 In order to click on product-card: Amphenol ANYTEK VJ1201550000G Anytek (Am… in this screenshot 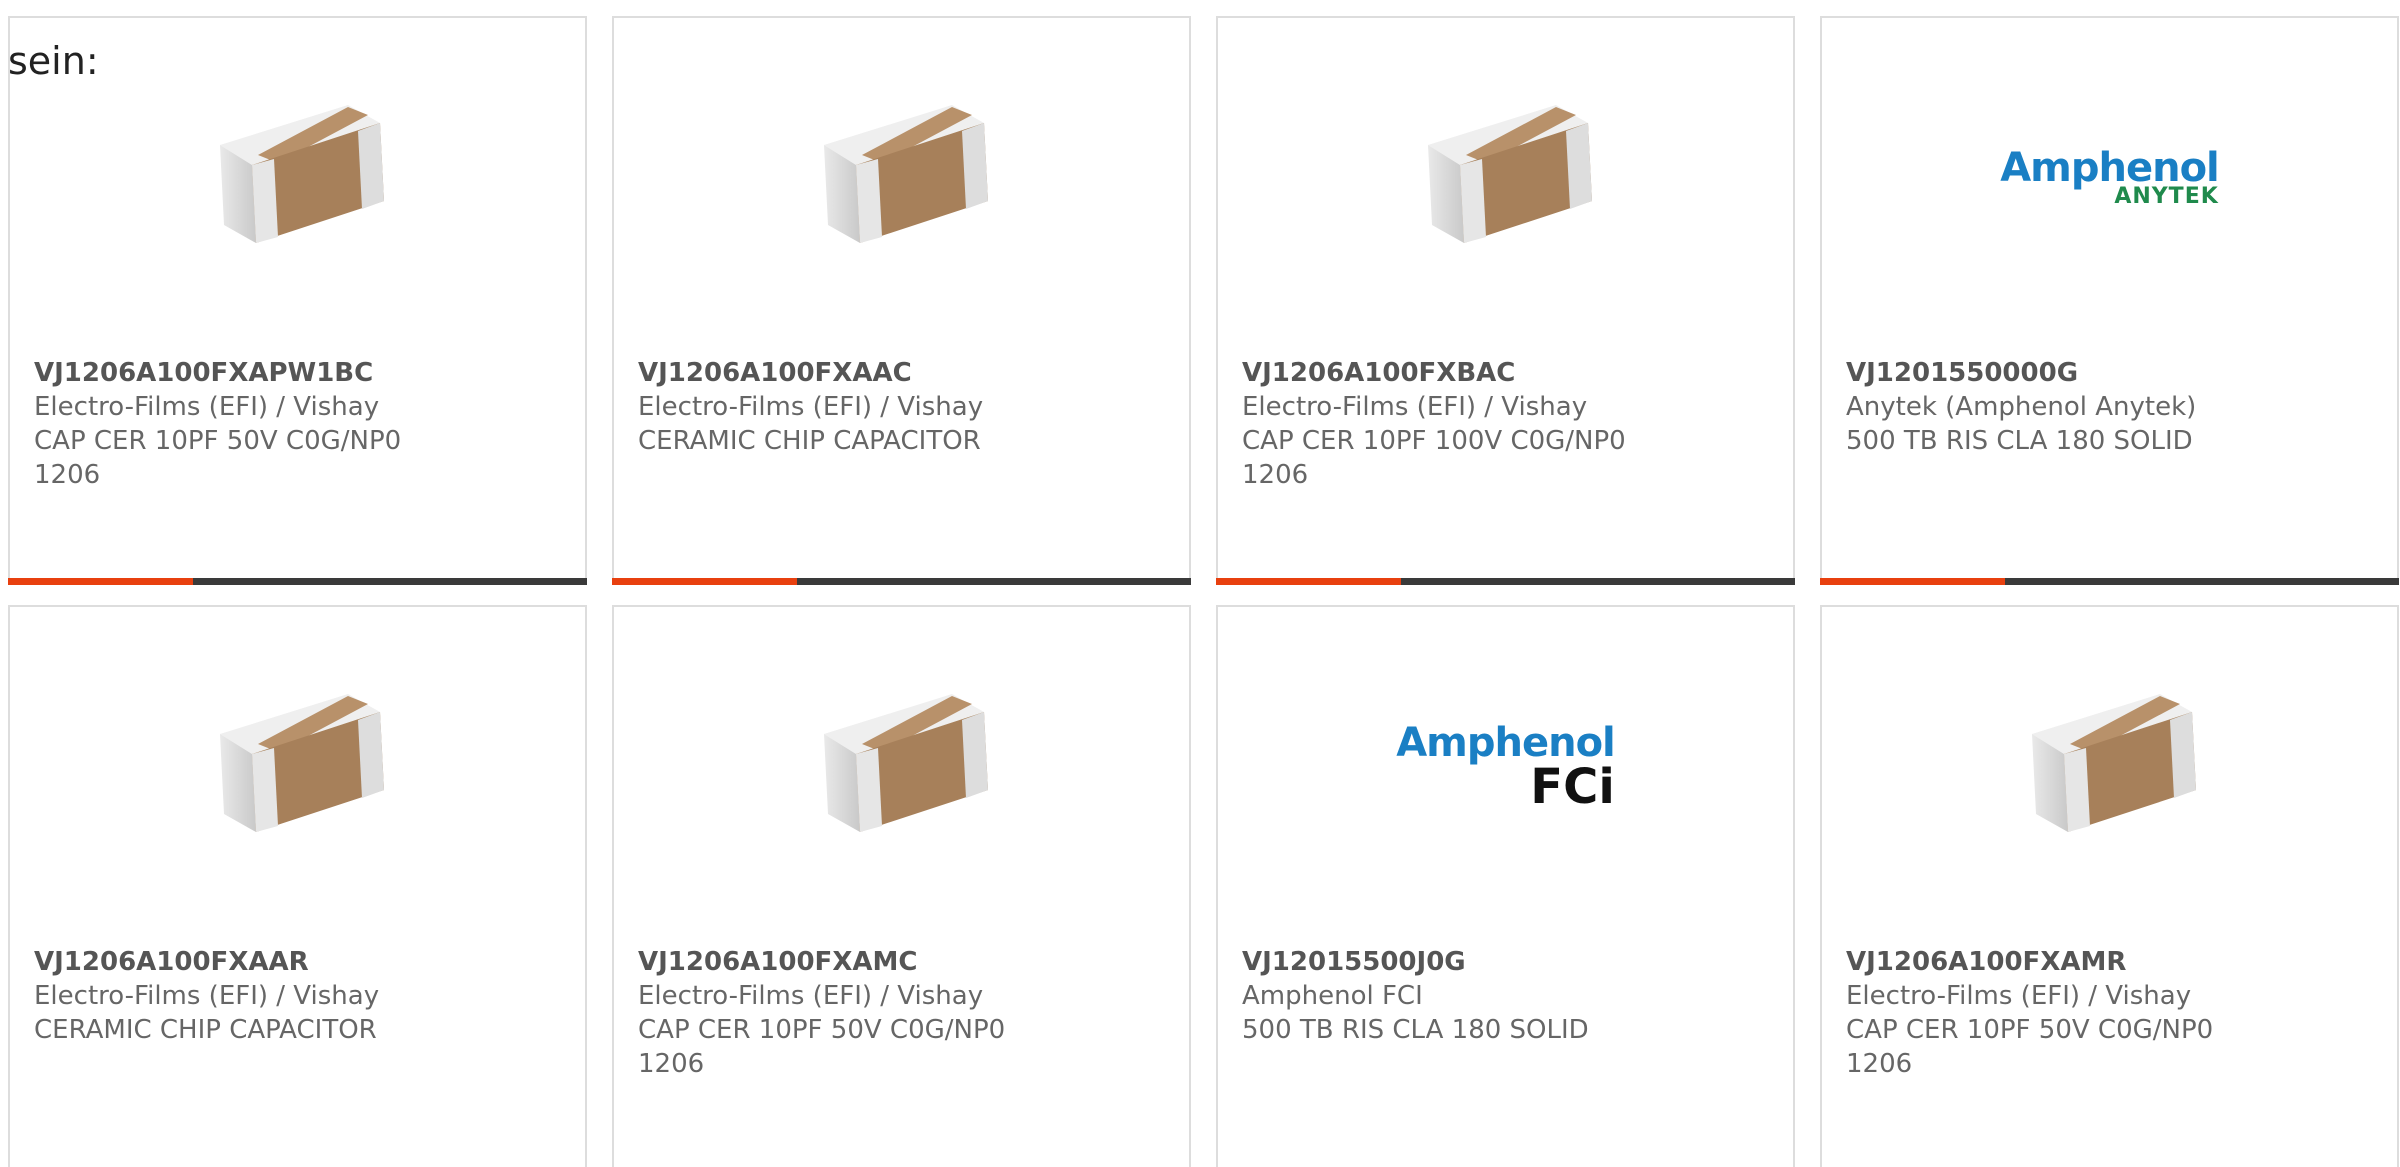, I will do `click(2109, 300)`.